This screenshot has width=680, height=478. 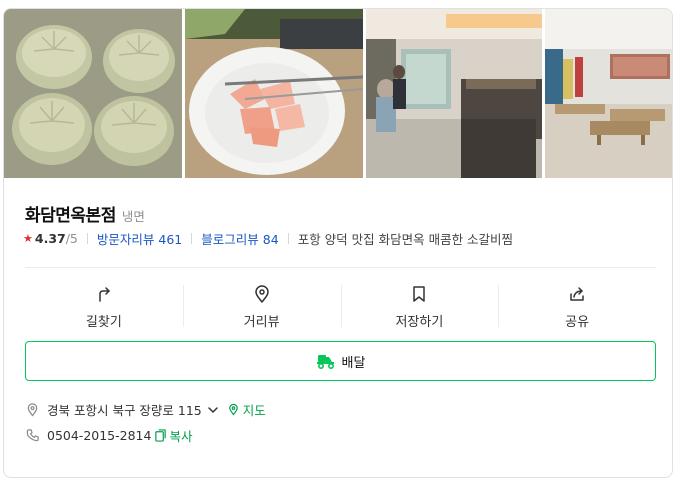 What do you see at coordinates (104, 294) in the screenshot?
I see `directions-icon` at bounding box center [104, 294].